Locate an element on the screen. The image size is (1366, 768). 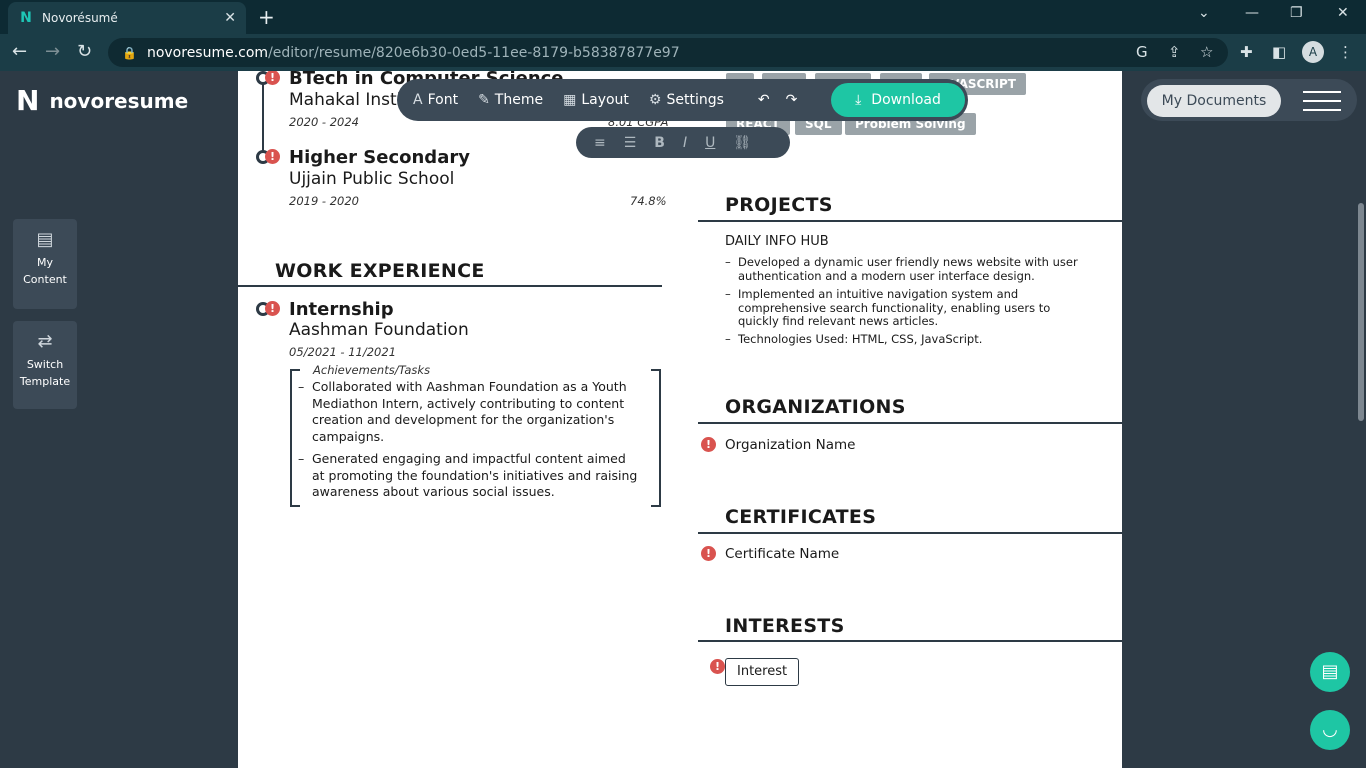
organizations-title: ORGANIZATIONS is located at coordinates (815, 407).